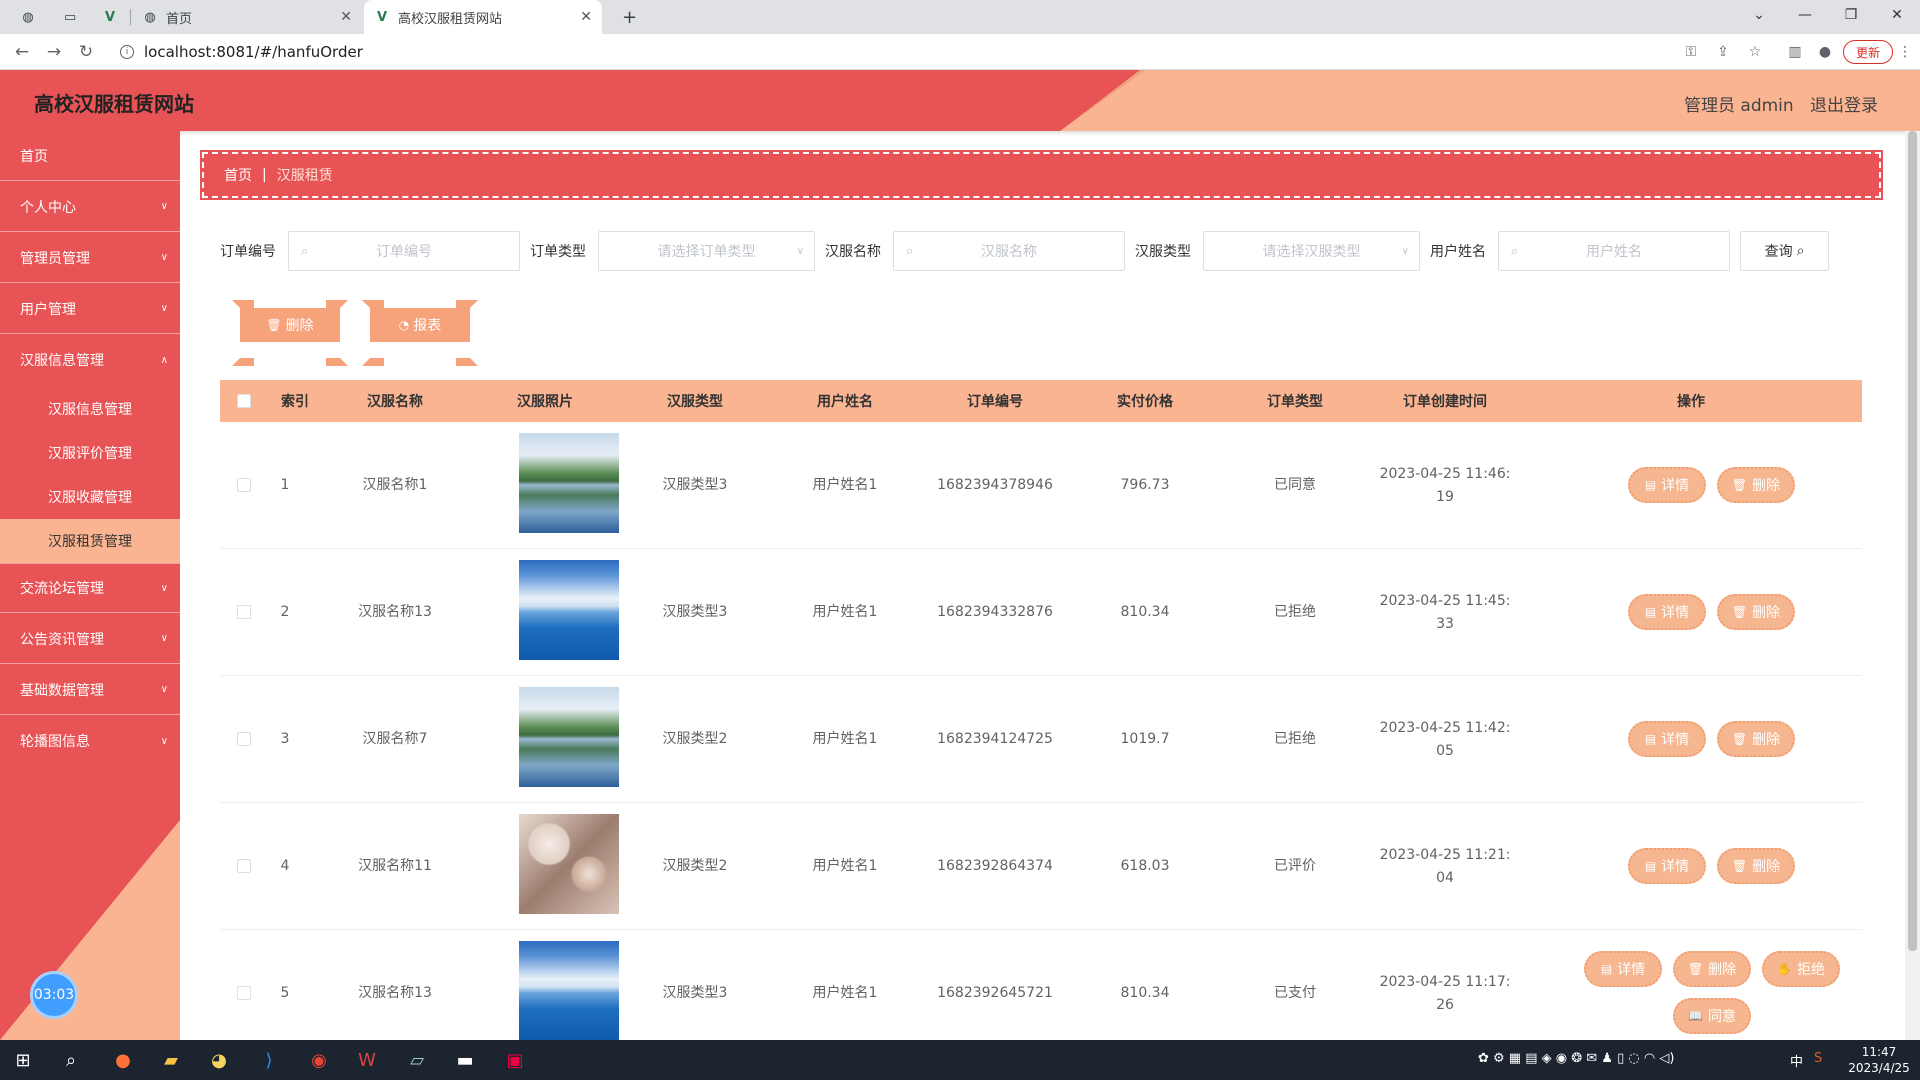 The image size is (1920, 1080). Describe the element at coordinates (1805, 15) in the screenshot. I see `minimize-icon: —` at that location.